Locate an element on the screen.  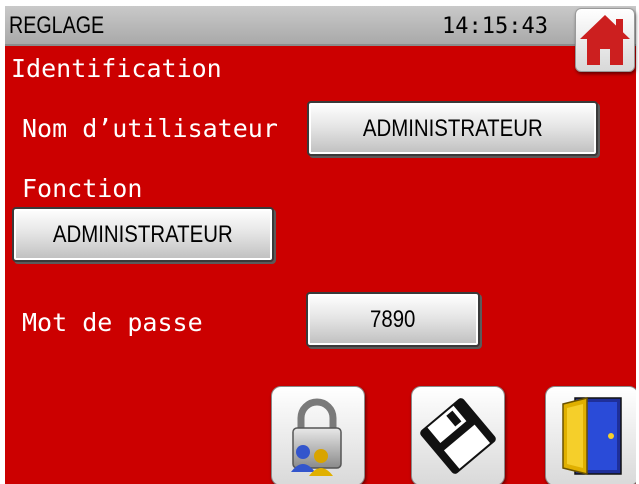
home-icon is located at coordinates (605, 40).